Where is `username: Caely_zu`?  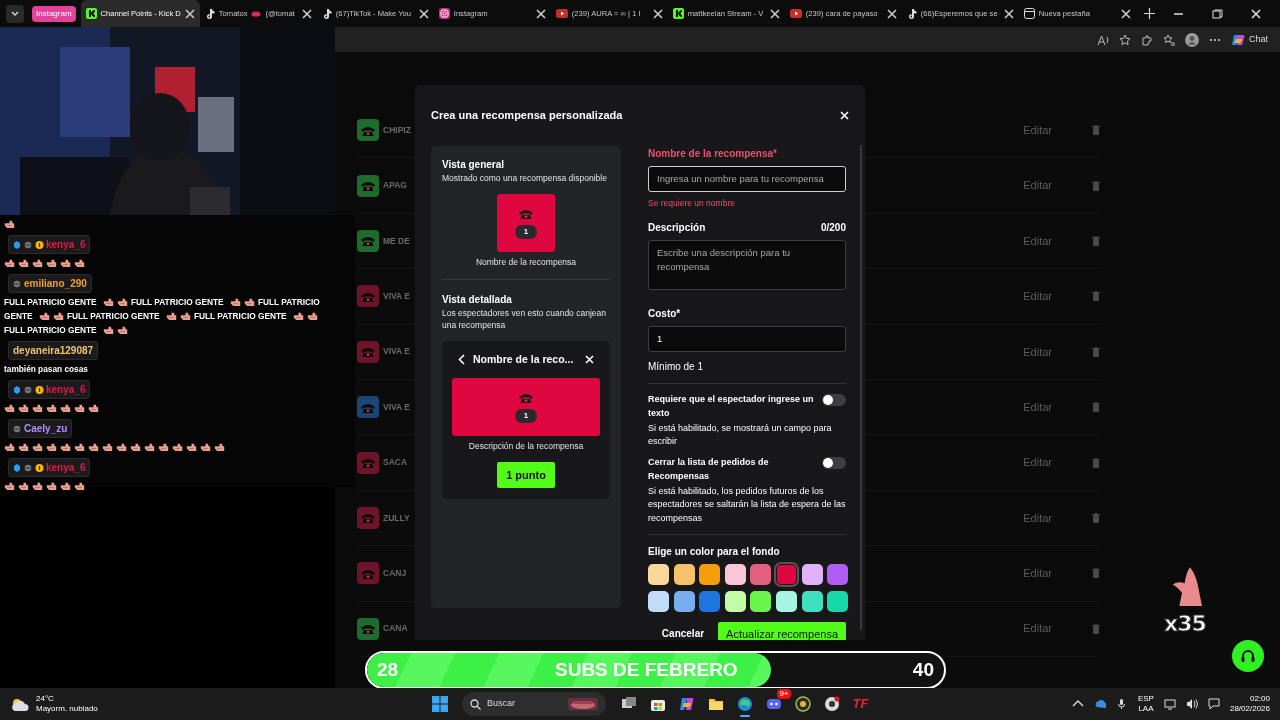 username: Caely_zu is located at coordinates (46, 428).